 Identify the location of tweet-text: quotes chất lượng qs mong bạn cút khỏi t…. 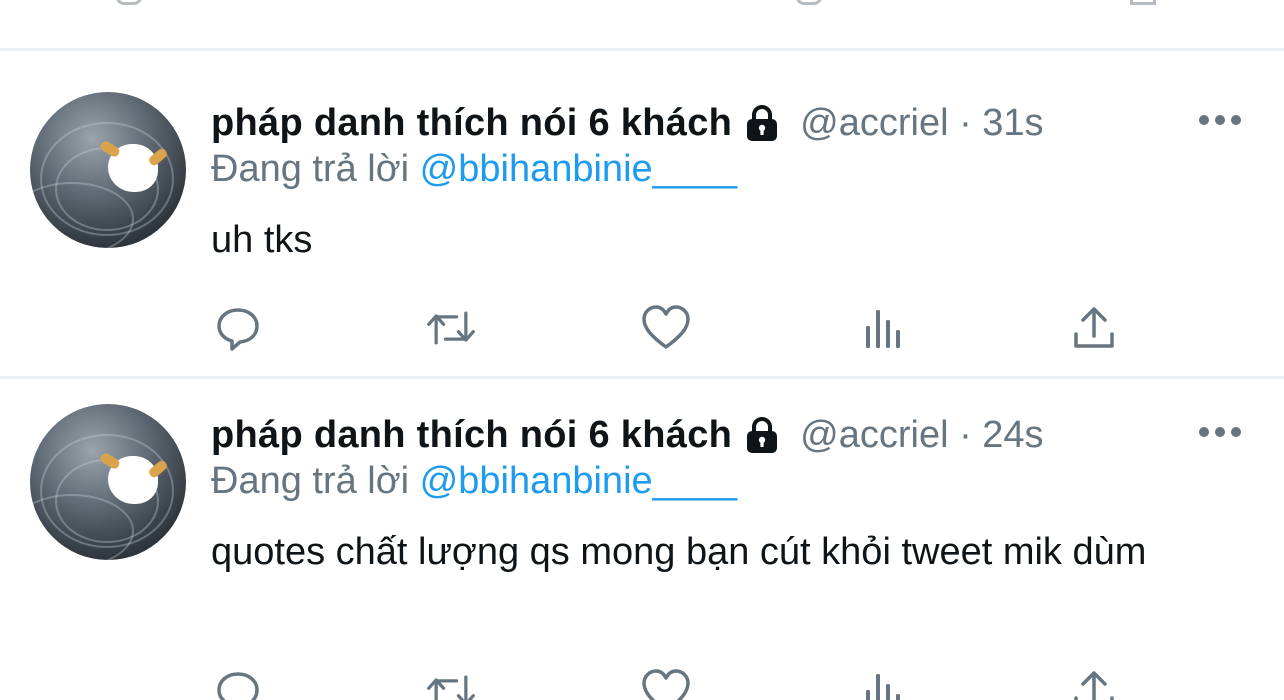
(679, 552).